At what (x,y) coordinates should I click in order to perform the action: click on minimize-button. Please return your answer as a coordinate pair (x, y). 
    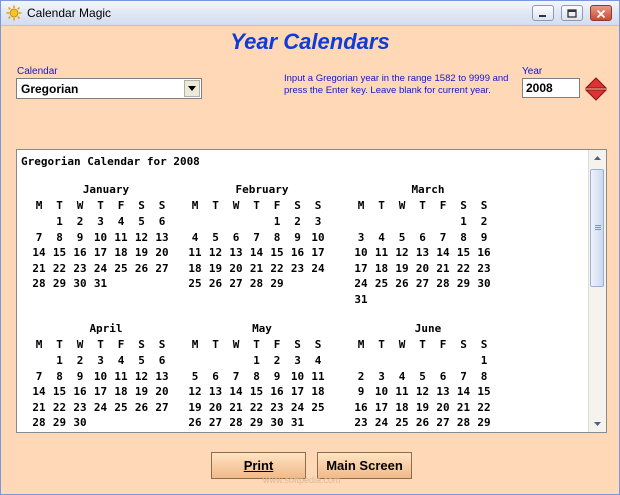
    Looking at the image, I should click on (543, 13).